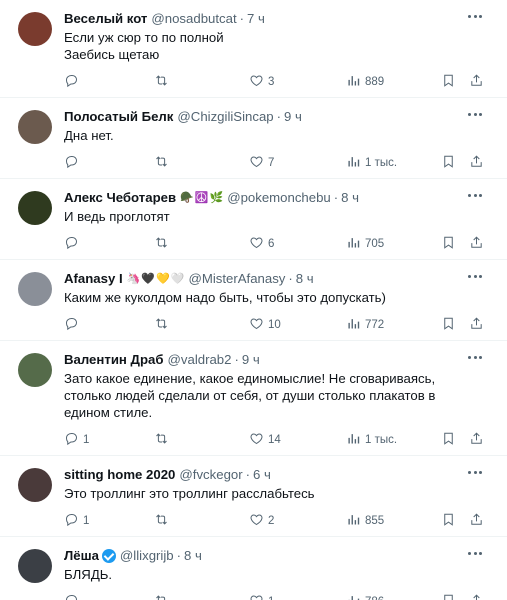 This screenshot has width=507, height=600. What do you see at coordinates (365, 325) in the screenshot?
I see `views-button: 772` at bounding box center [365, 325].